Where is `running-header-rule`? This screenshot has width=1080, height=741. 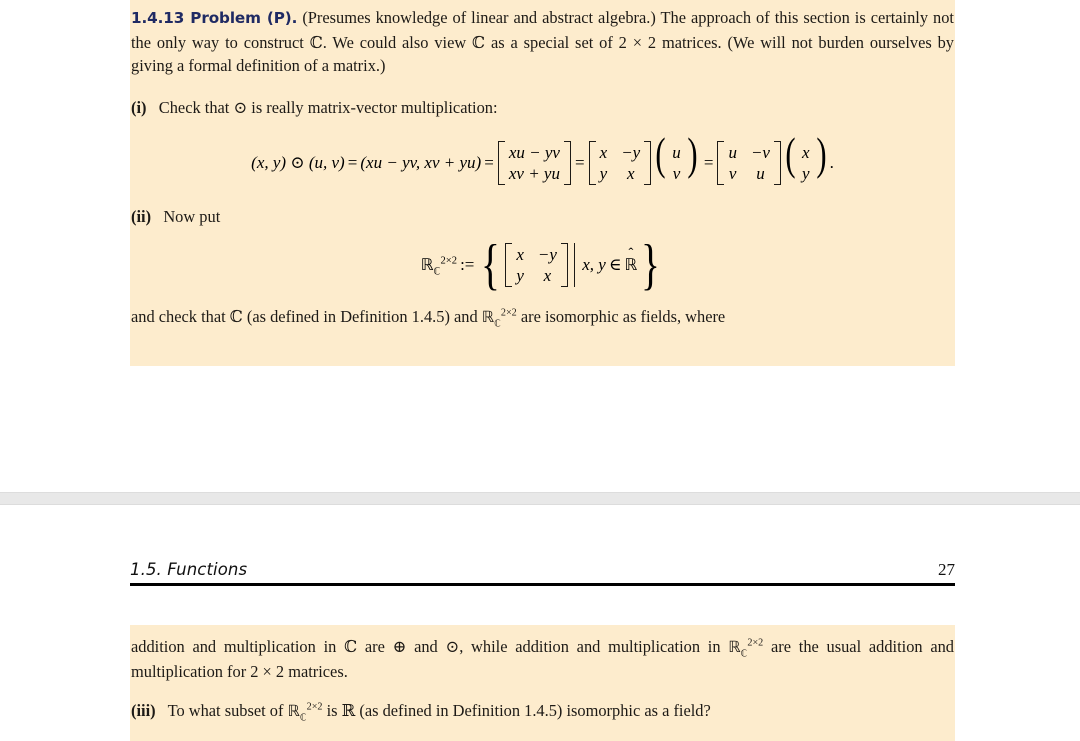
running-header-rule is located at coordinates (542, 584).